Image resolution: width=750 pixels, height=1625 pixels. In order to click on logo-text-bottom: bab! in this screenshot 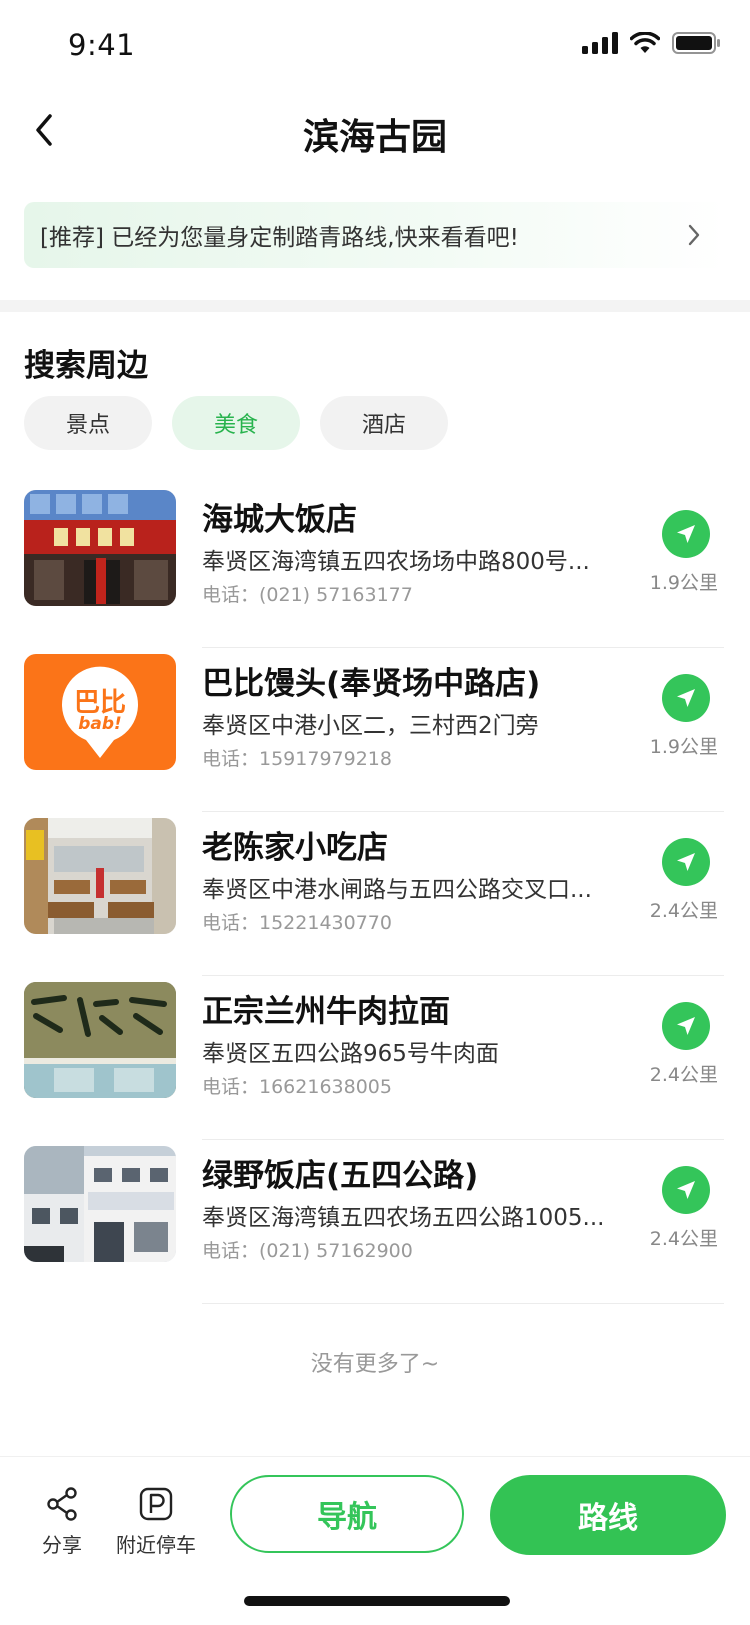, I will do `click(100, 724)`.